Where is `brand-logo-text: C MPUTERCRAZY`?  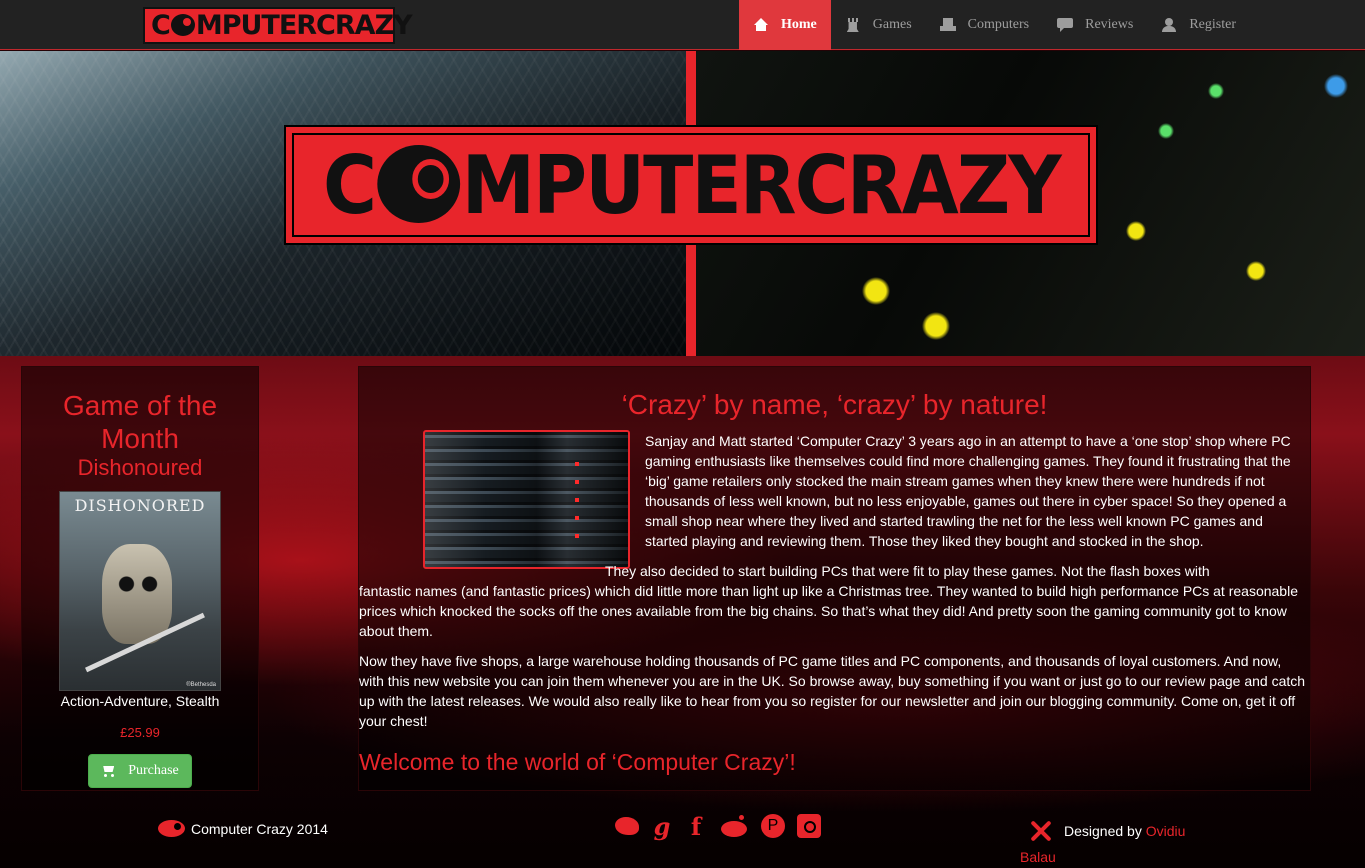
brand-logo-text: C MPUTERCRAZY is located at coordinates (282, 25).